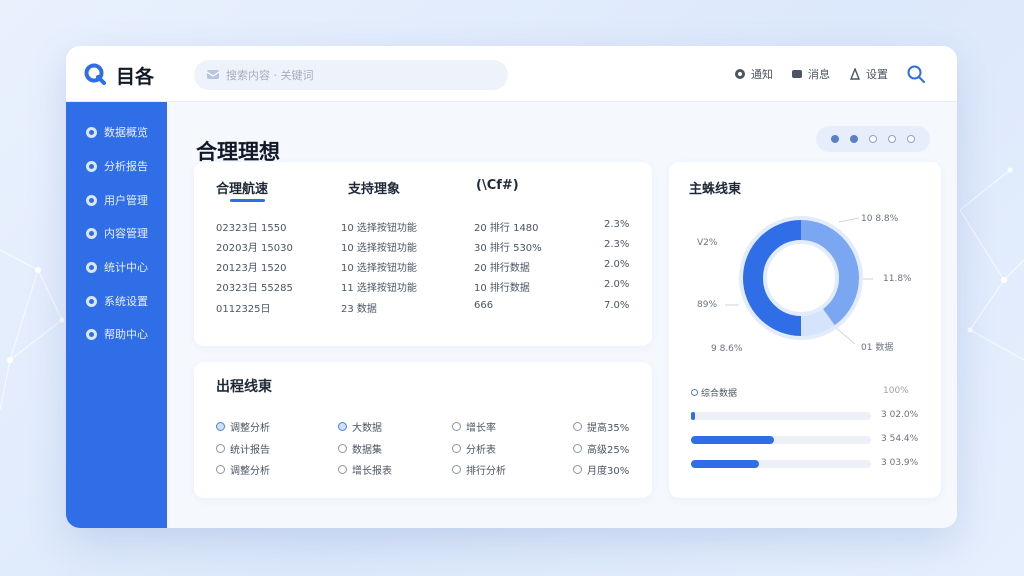 This screenshot has height=576, width=1024. I want to click on stat-item: 高级25%, so click(601, 448).